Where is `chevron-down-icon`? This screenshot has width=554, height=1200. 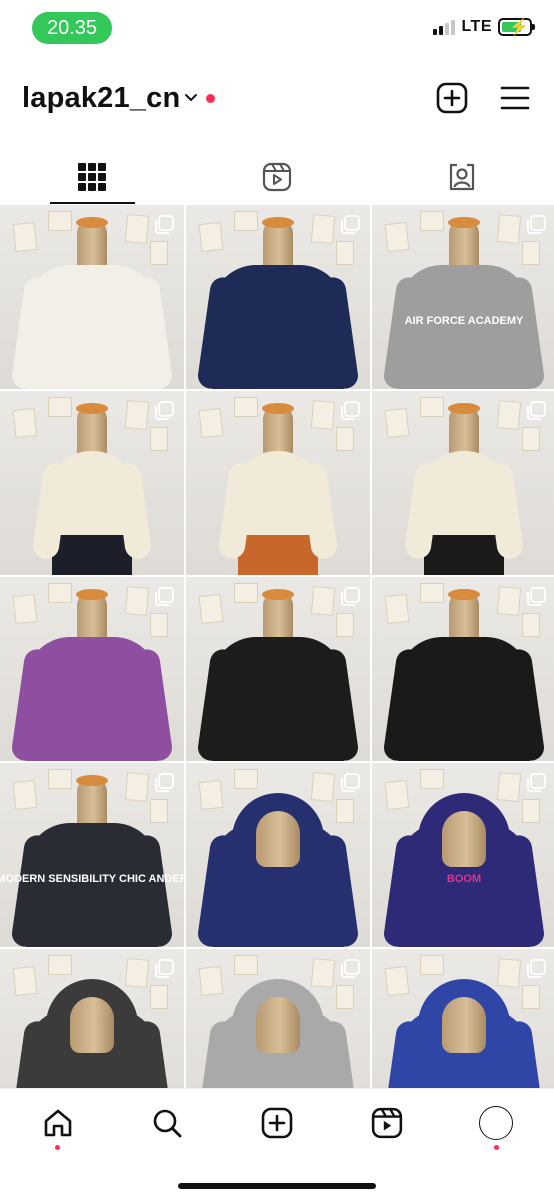 chevron-down-icon is located at coordinates (191, 98).